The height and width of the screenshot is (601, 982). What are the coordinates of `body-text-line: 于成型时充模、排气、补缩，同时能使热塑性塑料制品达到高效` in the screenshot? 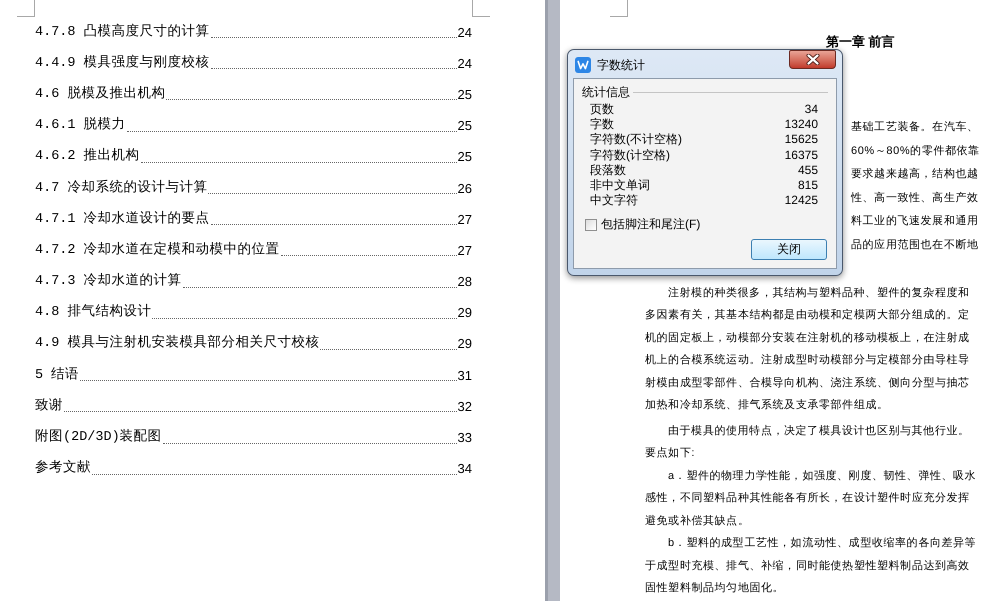 It's located at (807, 566).